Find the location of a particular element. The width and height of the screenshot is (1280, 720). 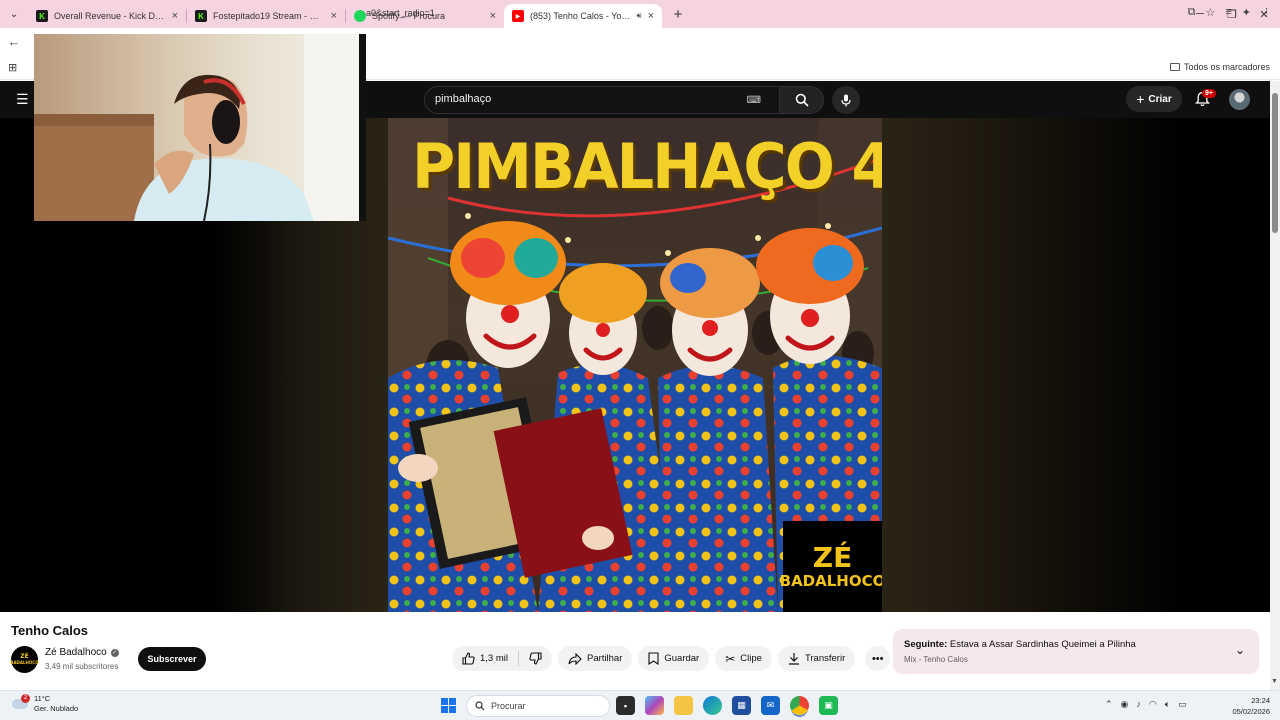

subscribe-button: Subscrever is located at coordinates (172, 659).